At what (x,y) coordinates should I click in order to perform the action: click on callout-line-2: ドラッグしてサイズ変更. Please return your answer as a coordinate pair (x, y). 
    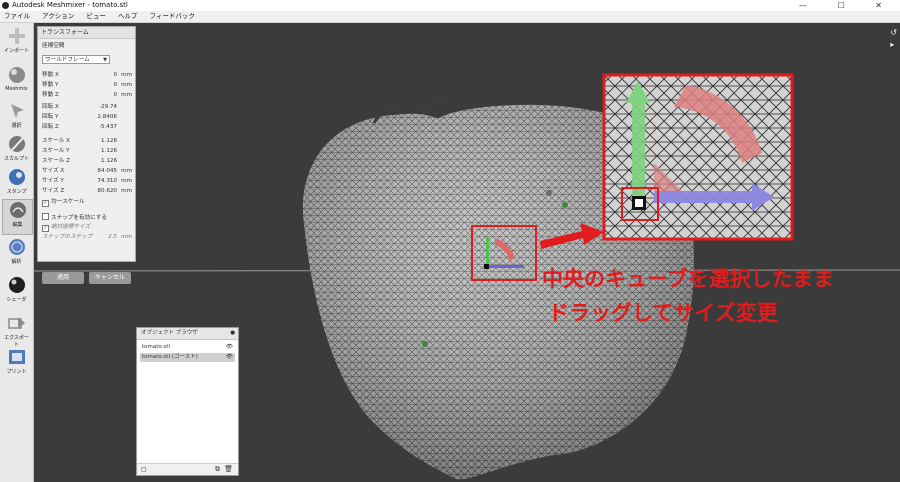
    Looking at the image, I should click on (663, 313).